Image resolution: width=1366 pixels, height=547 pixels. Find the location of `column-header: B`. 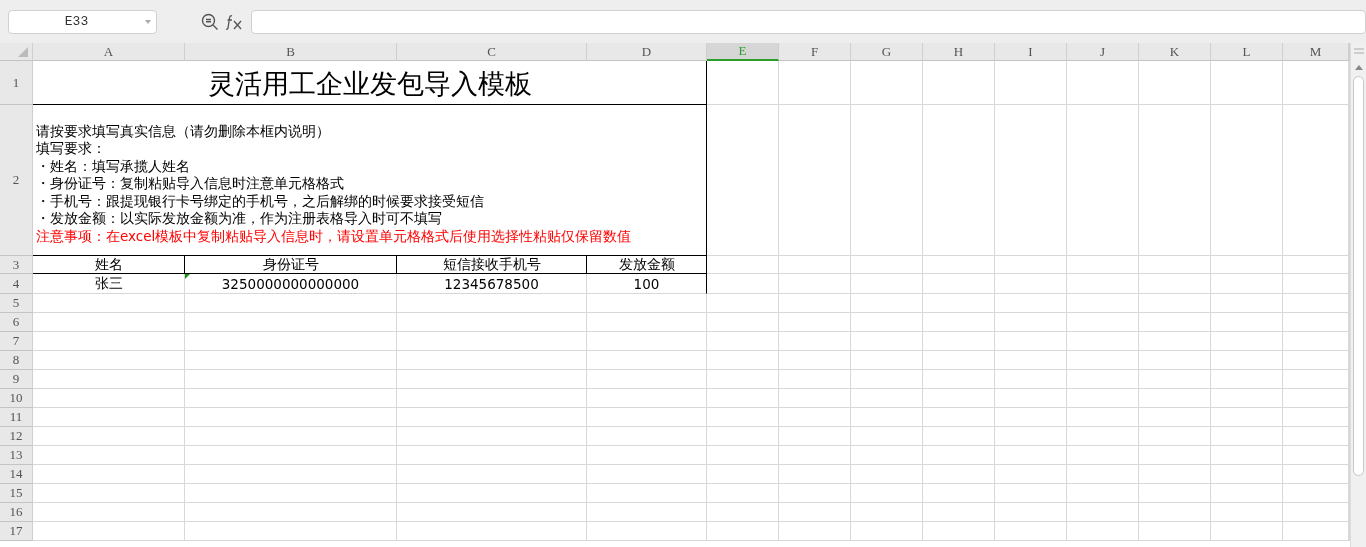

column-header: B is located at coordinates (291, 52).